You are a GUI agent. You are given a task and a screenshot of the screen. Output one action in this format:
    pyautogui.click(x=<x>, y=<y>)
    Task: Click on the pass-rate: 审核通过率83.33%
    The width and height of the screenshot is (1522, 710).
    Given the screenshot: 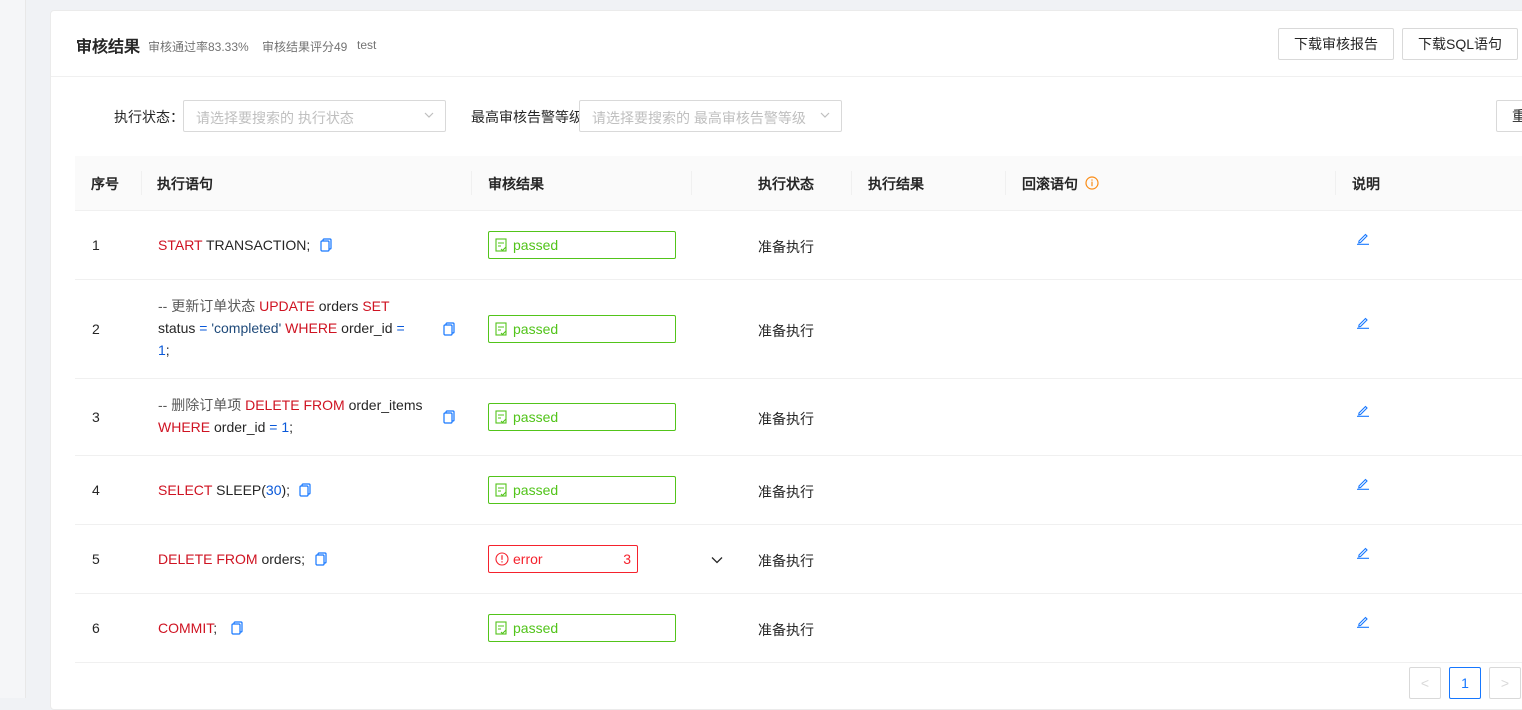 What is the action you would take?
    pyautogui.click(x=198, y=47)
    